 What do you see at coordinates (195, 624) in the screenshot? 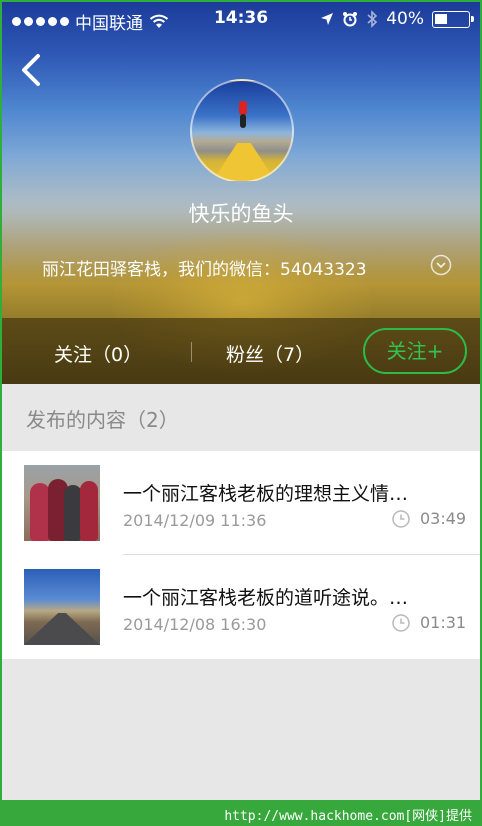
I see `post-date: 2014/12/08 16:30` at bounding box center [195, 624].